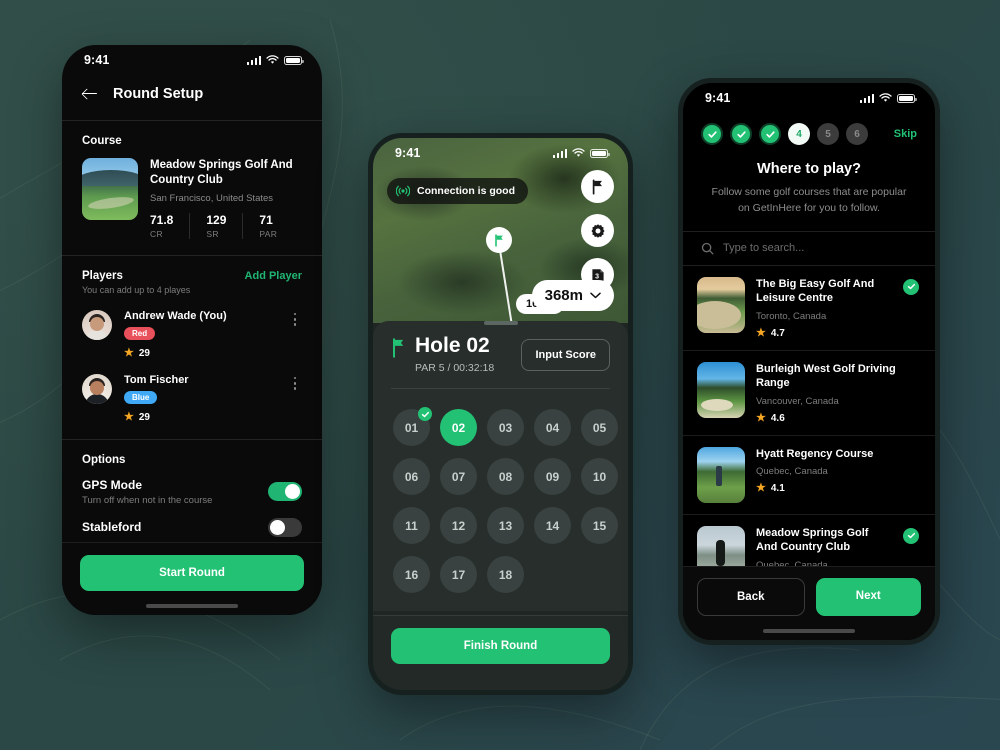 This screenshot has height=750, width=1000. I want to click on course-name: Burleigh West Golf Driving Range, so click(826, 376).